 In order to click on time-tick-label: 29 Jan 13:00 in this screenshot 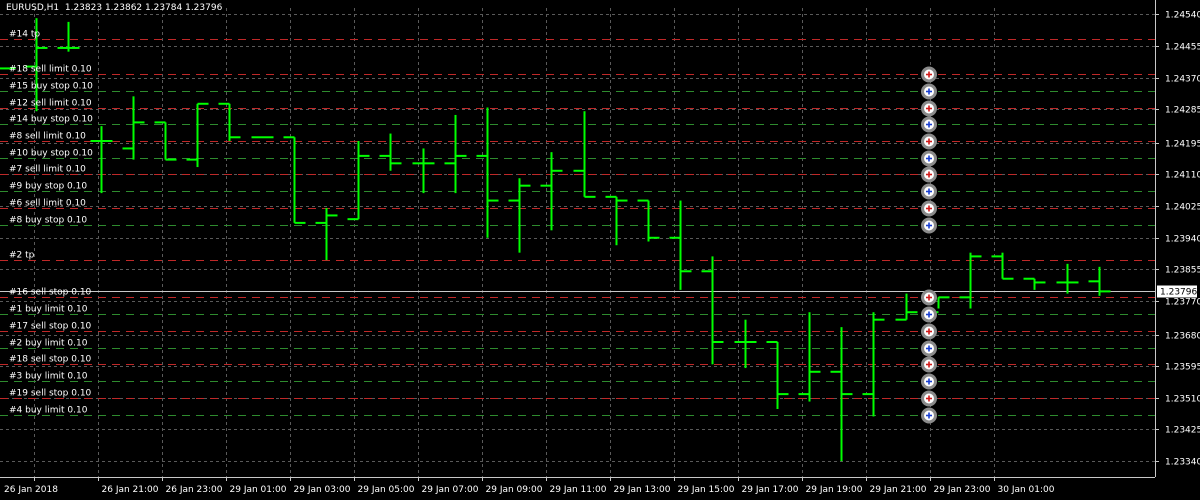, I will do `click(642, 490)`.